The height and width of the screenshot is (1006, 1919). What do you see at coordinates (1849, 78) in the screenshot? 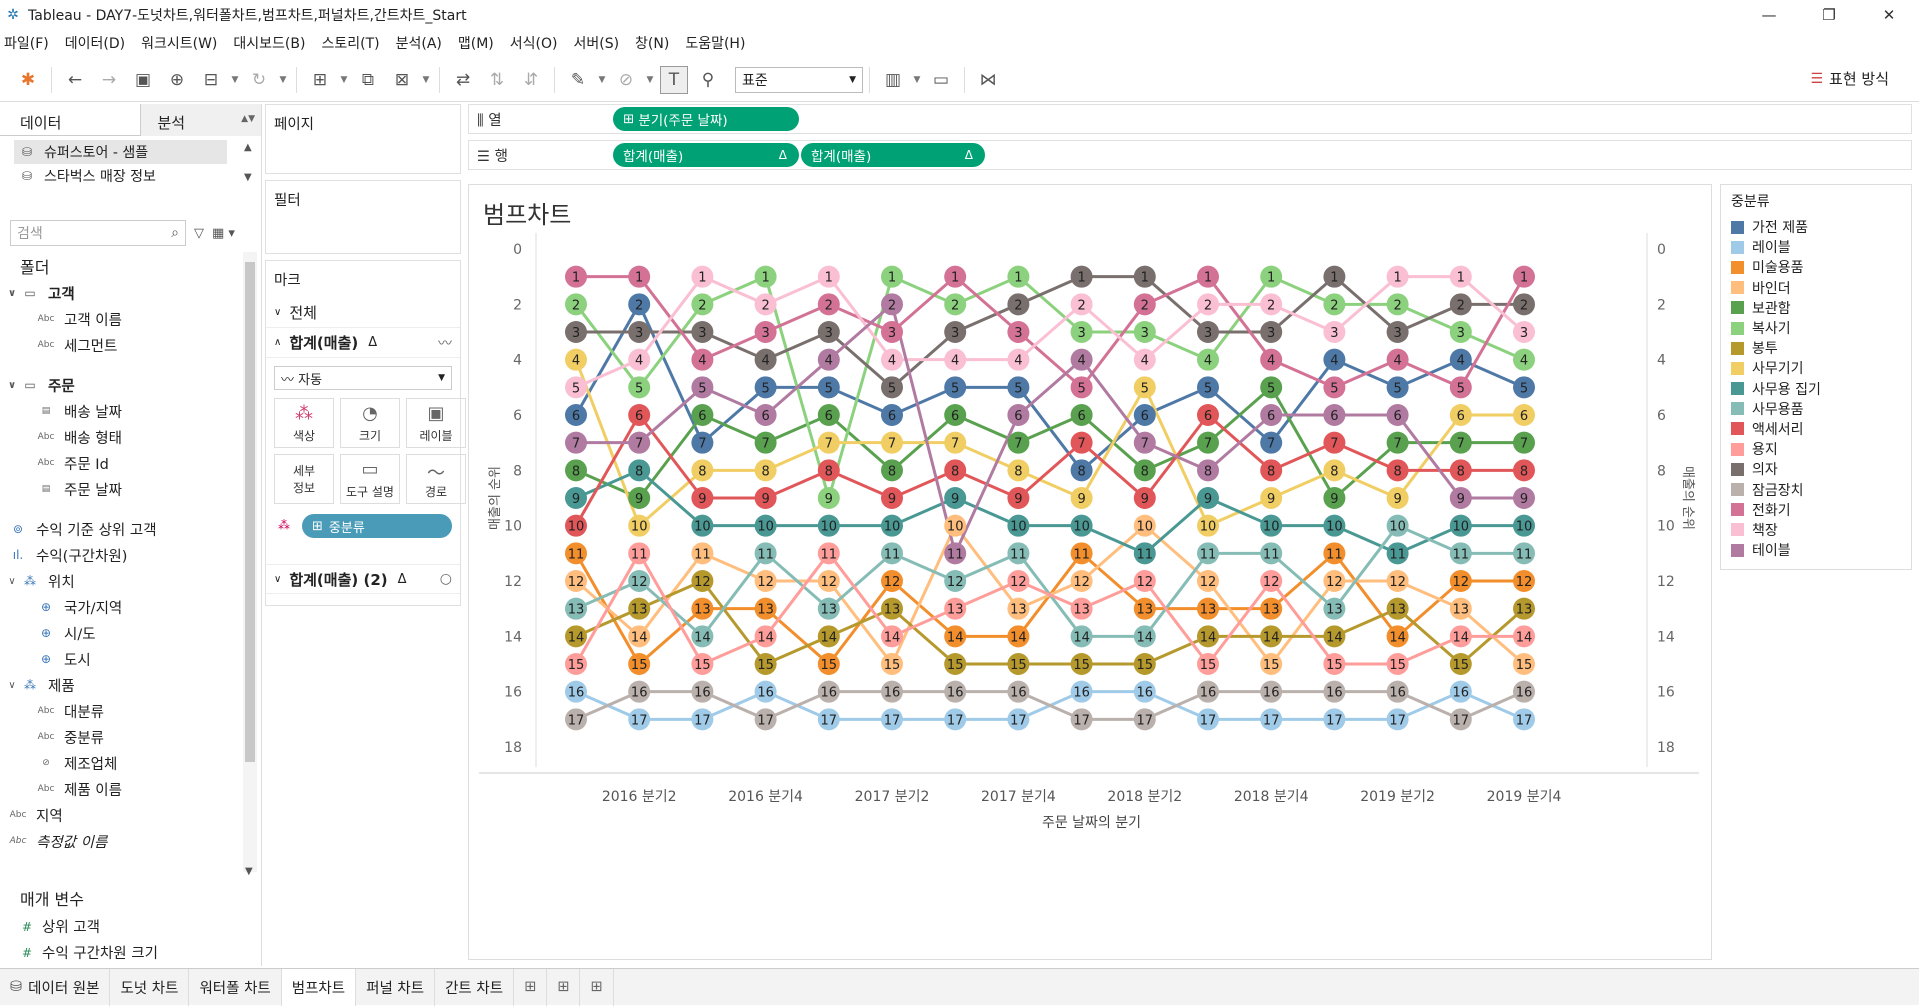
I see `show-me-button: ☰ 표현 방식` at bounding box center [1849, 78].